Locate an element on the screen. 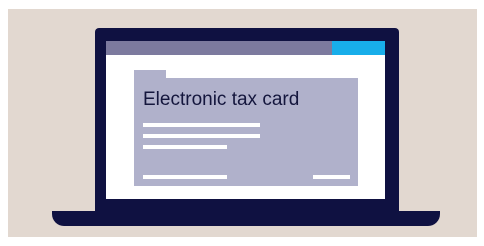 Image resolution: width=484 pixels, height=246 pixels. tax-card-title: Electronic tax card is located at coordinates (221, 99).